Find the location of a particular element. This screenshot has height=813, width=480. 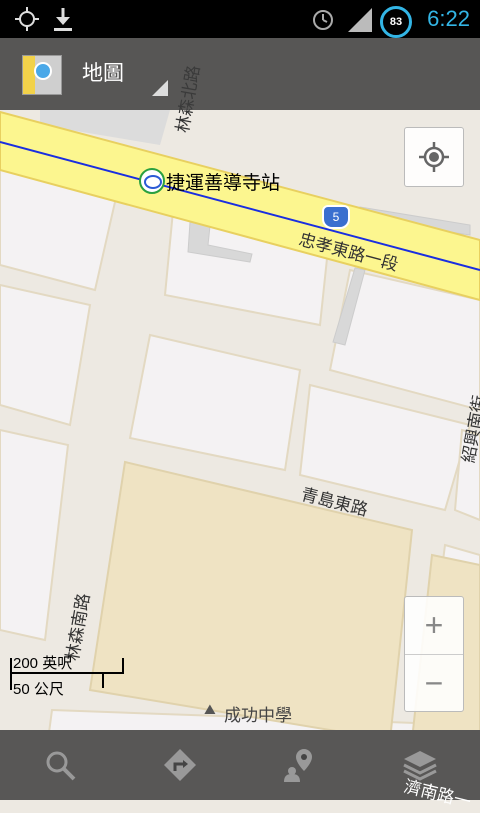

battery-icon: 83 is located at coordinates (396, 22).